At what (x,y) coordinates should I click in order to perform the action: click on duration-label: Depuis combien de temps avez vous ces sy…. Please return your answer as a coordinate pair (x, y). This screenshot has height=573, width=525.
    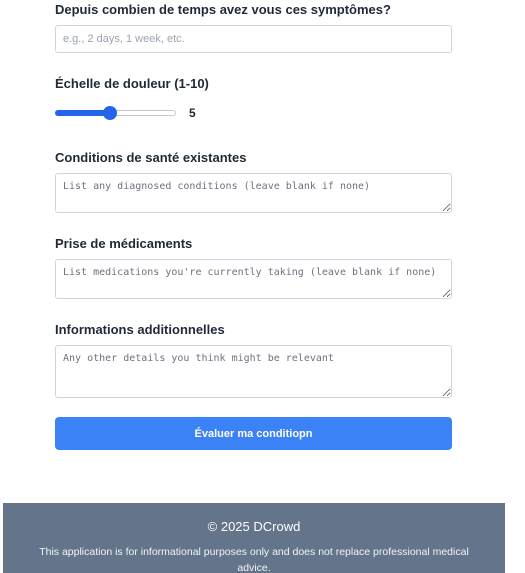
    Looking at the image, I should click on (223, 9).